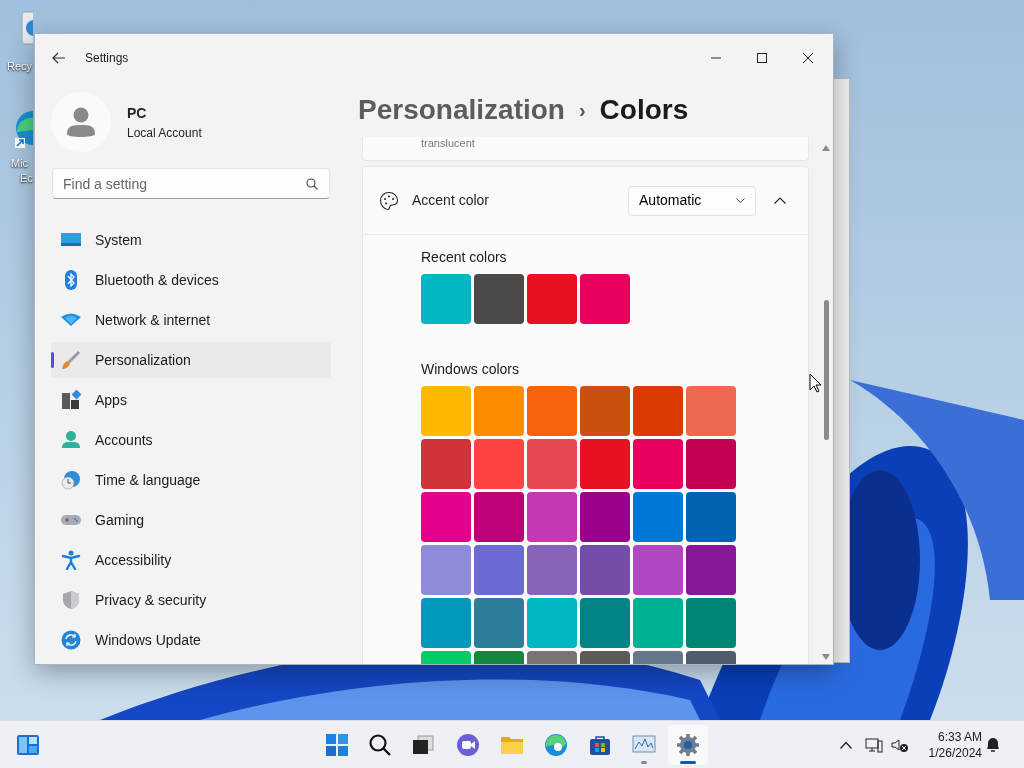 This screenshot has height=768, width=1024. What do you see at coordinates (337, 745) in the screenshot?
I see `windows-logo-icon` at bounding box center [337, 745].